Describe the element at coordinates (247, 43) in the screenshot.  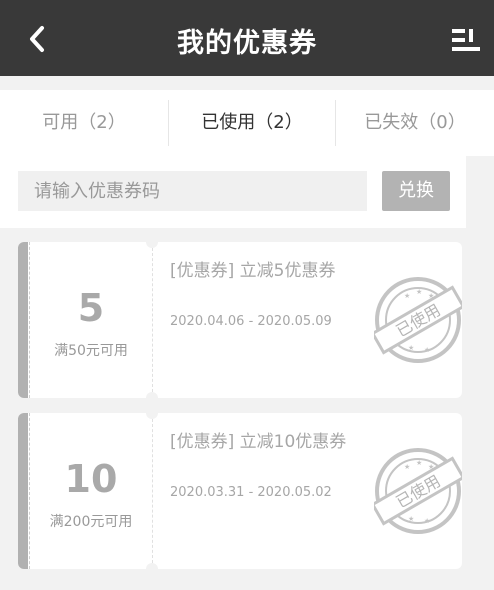
I see `page-title: 我的优惠券` at that location.